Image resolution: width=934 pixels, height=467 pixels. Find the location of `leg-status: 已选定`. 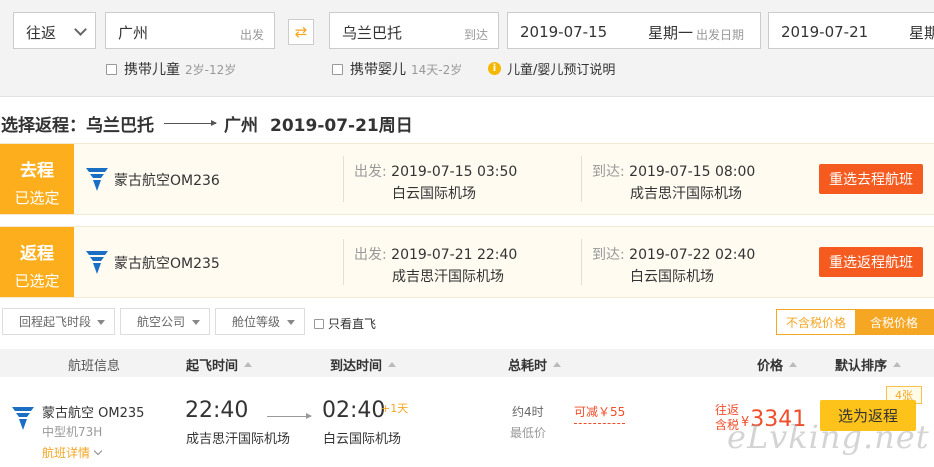

leg-status: 已选定 is located at coordinates (37, 198).